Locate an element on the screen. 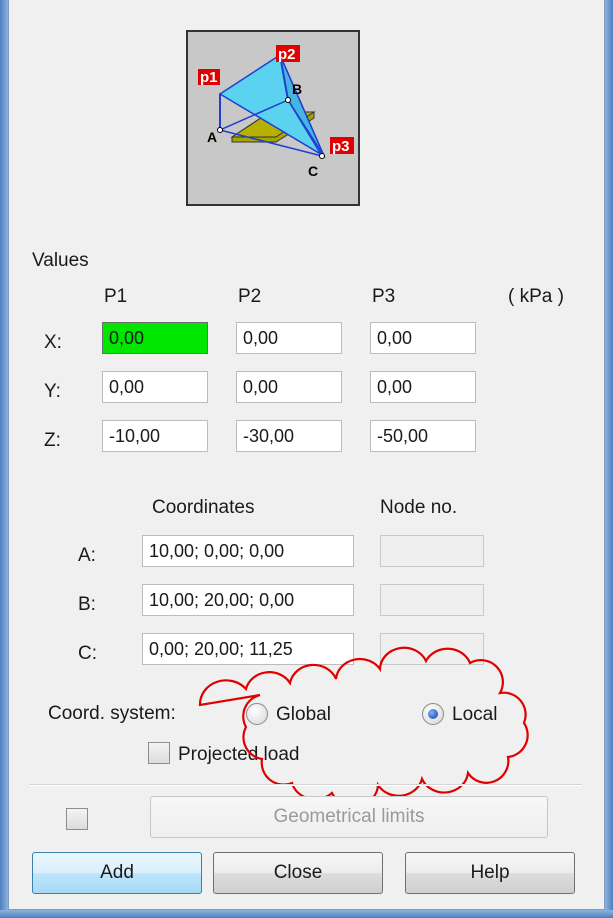 The width and height of the screenshot is (613, 918). column-header-p2: P2 is located at coordinates (250, 296).